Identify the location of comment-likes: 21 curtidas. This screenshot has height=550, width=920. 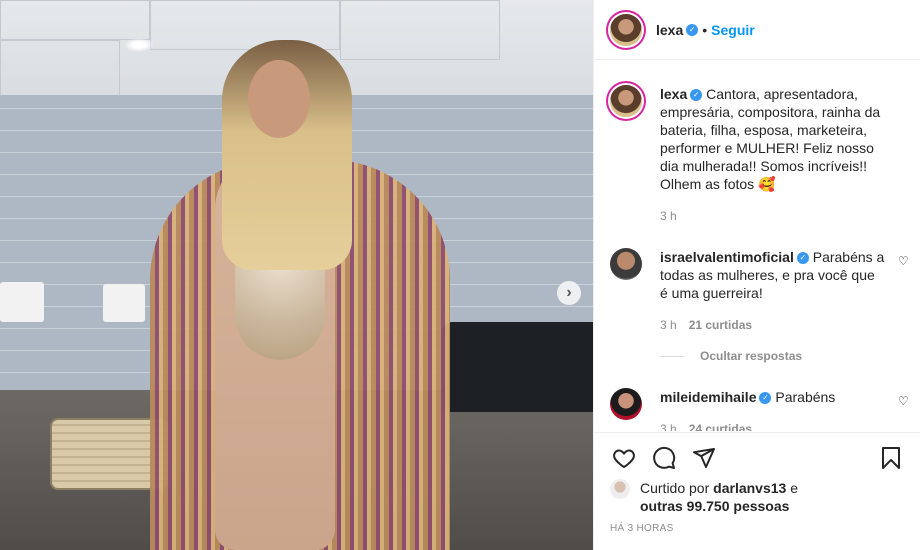
(720, 325).